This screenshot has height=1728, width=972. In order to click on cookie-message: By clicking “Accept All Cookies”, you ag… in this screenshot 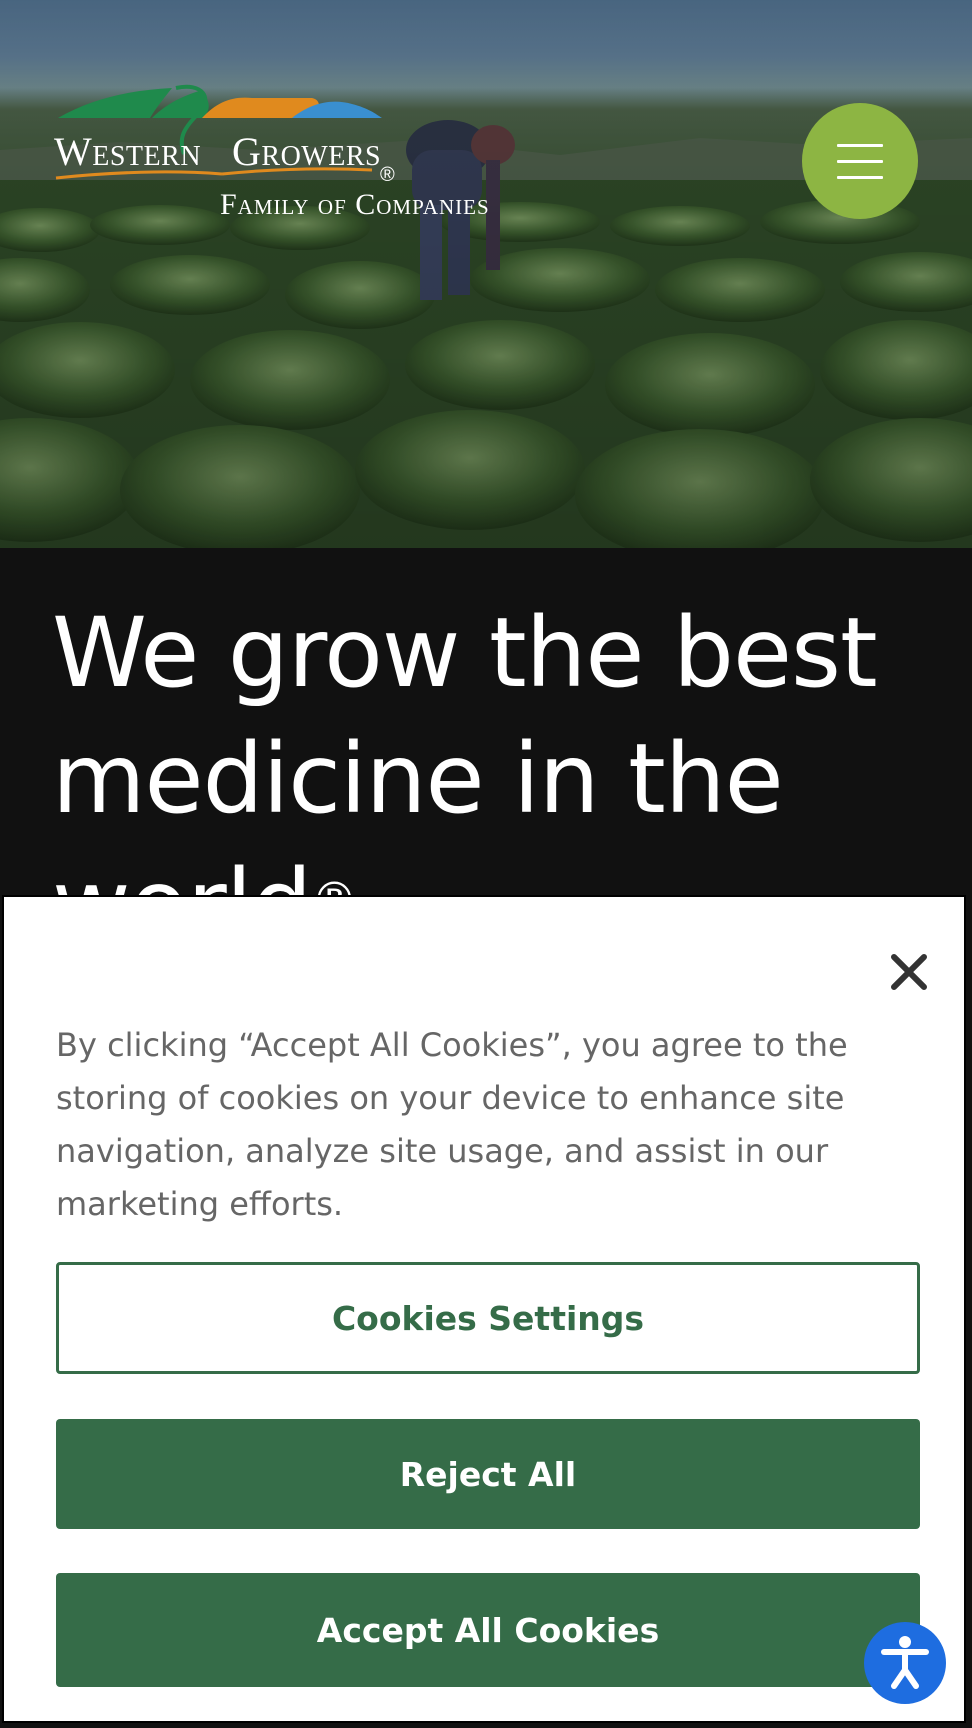, I will do `click(452, 1124)`.